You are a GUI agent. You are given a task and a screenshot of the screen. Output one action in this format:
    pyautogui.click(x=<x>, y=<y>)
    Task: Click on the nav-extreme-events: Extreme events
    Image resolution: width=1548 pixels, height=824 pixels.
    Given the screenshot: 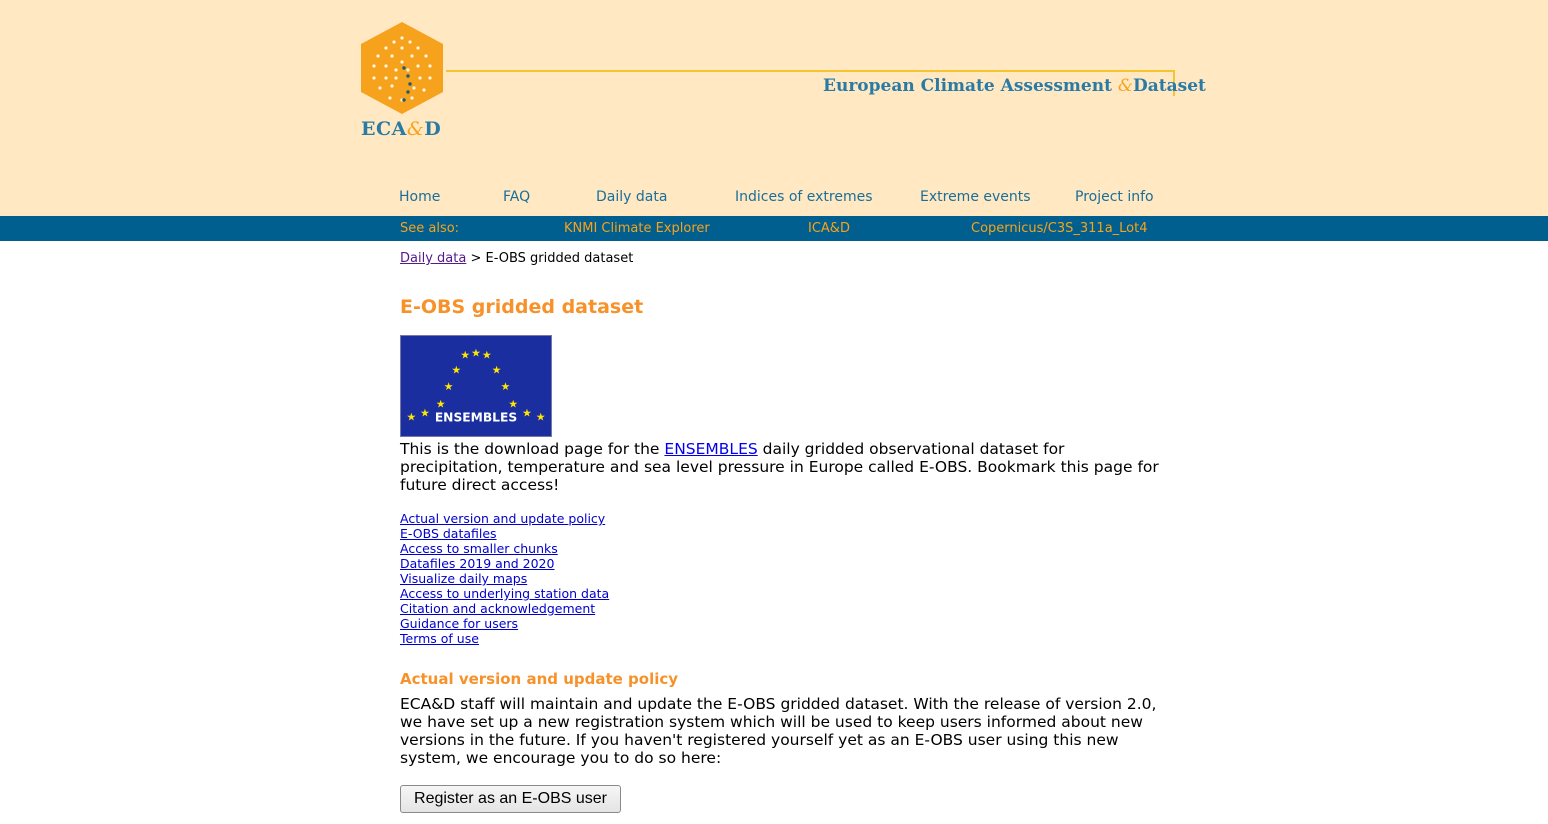 What is the action you would take?
    pyautogui.click(x=975, y=197)
    